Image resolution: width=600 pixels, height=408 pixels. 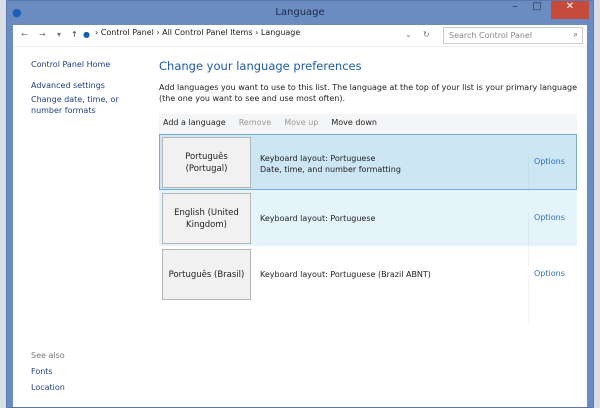 What do you see at coordinates (194, 124) in the screenshot?
I see `add-language-button: Add a language` at bounding box center [194, 124].